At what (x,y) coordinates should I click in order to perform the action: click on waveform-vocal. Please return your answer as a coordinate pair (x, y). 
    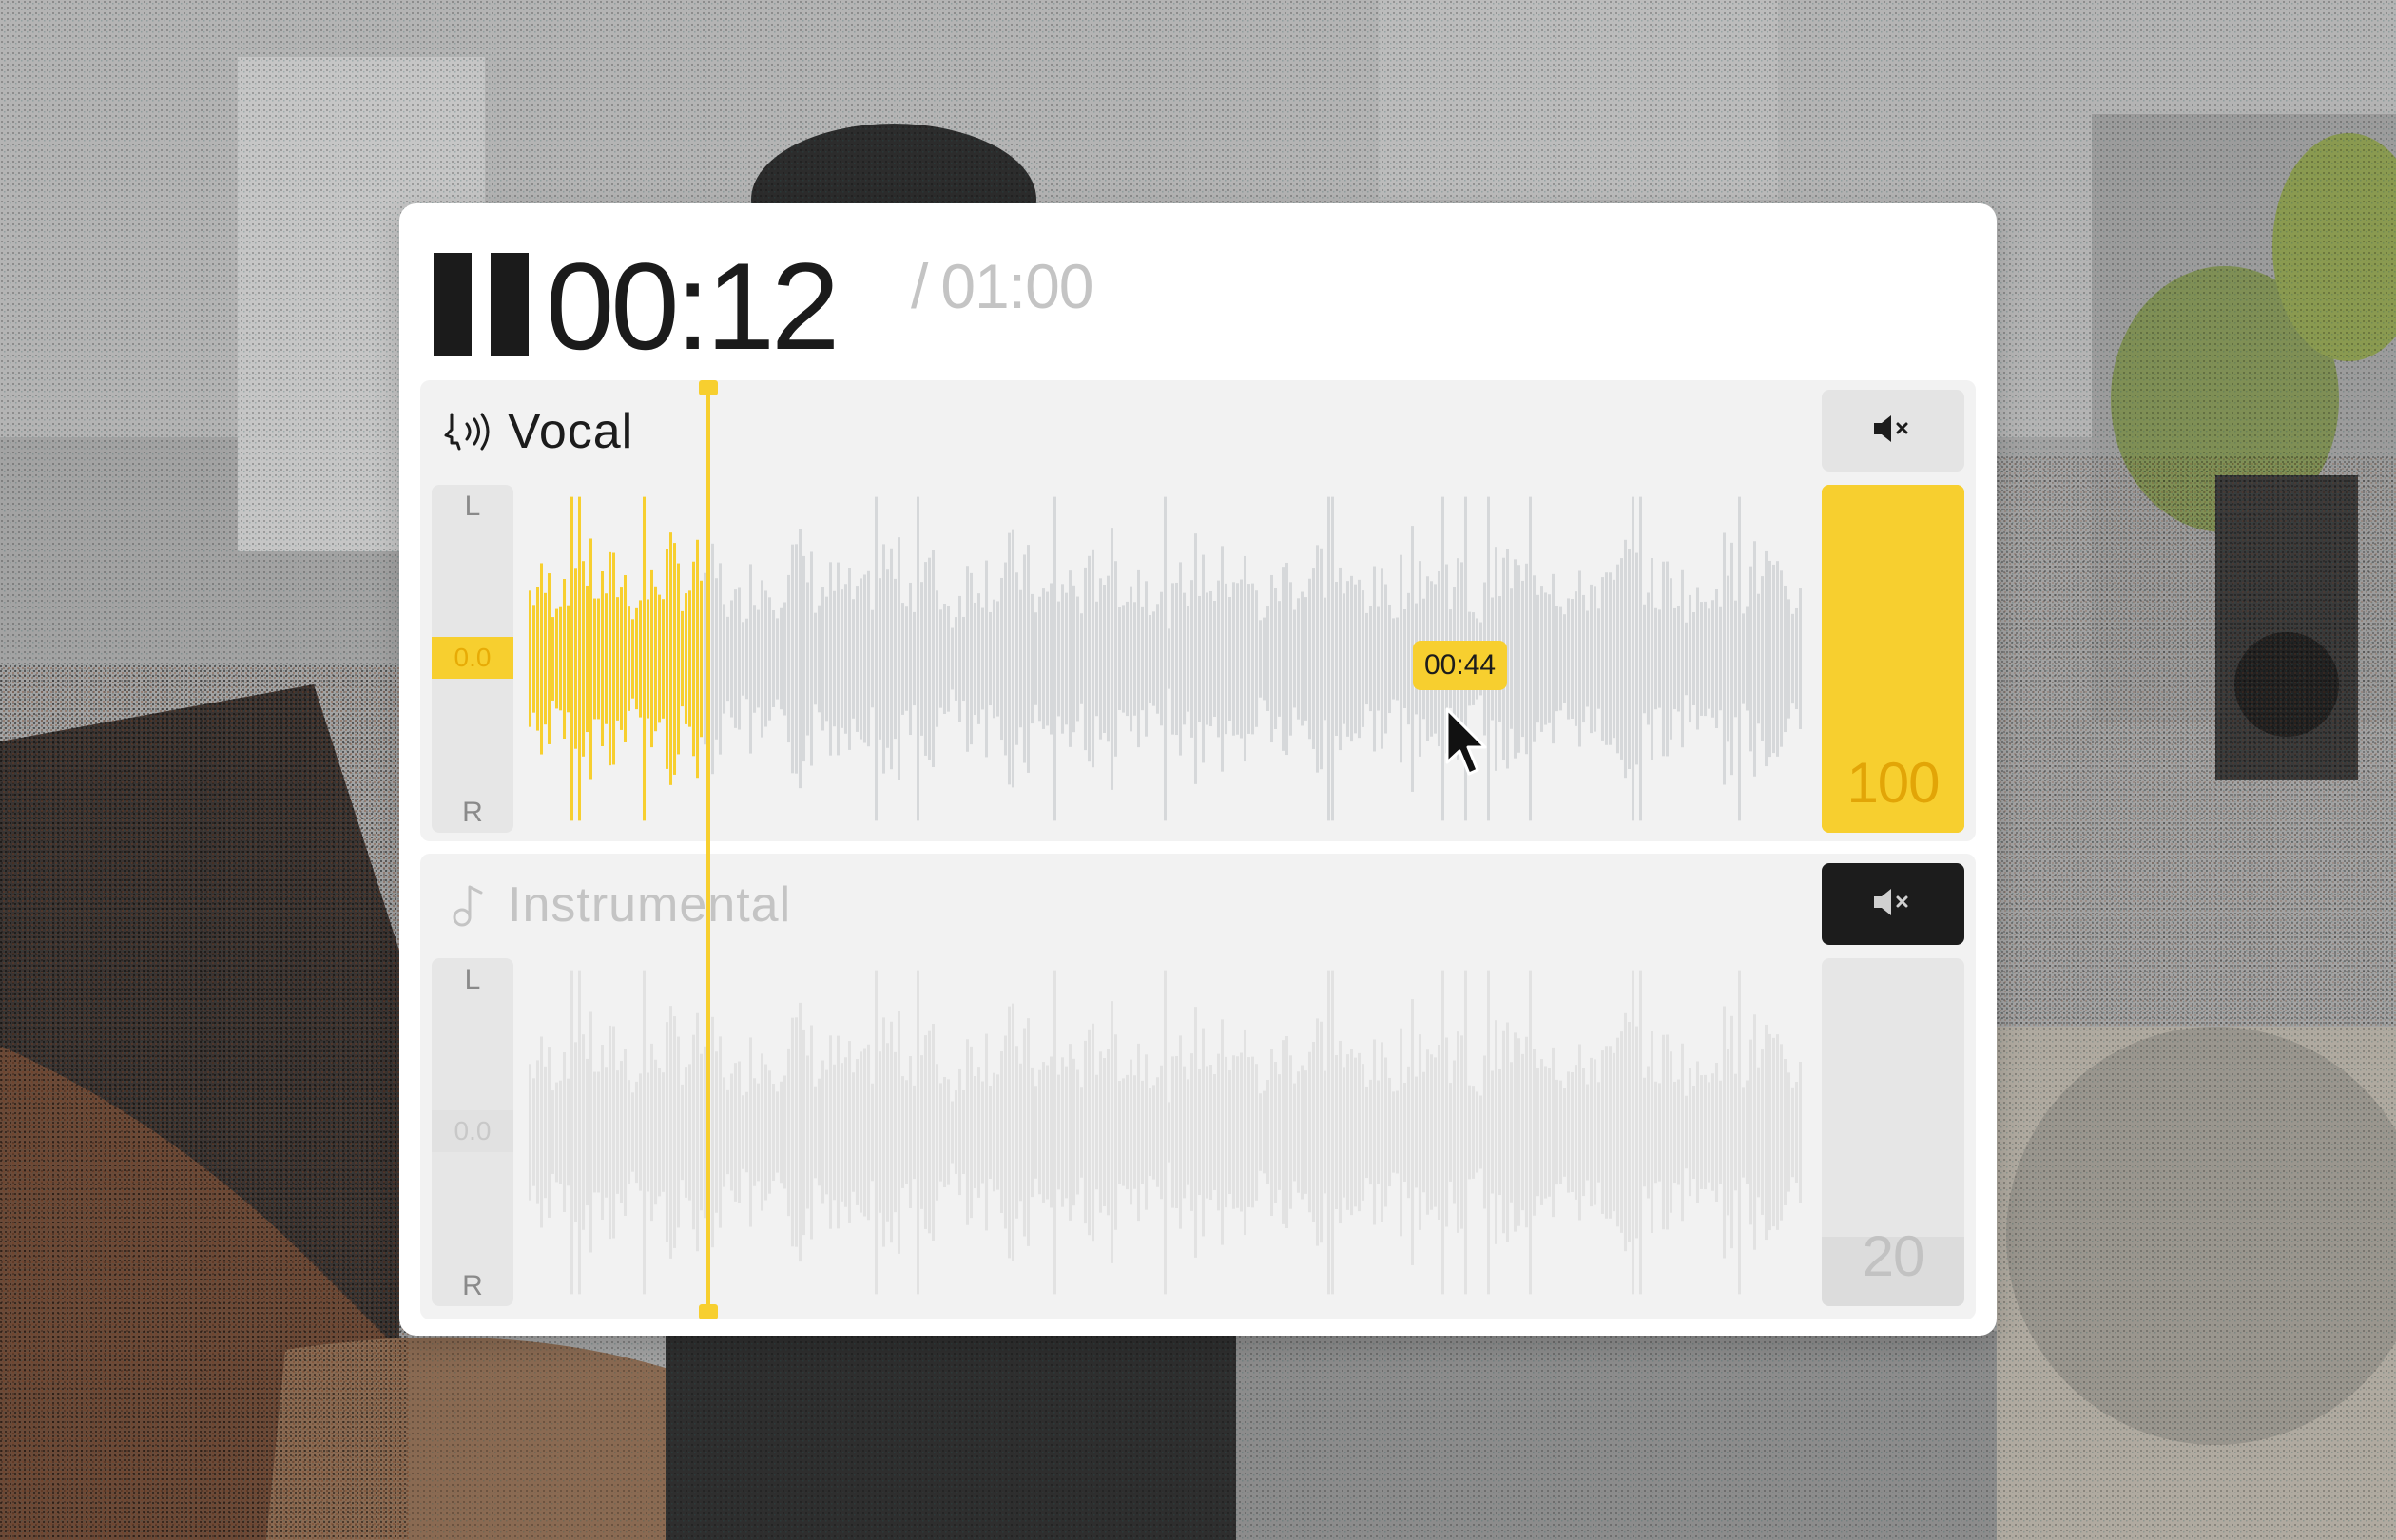
    Looking at the image, I should click on (1166, 659).